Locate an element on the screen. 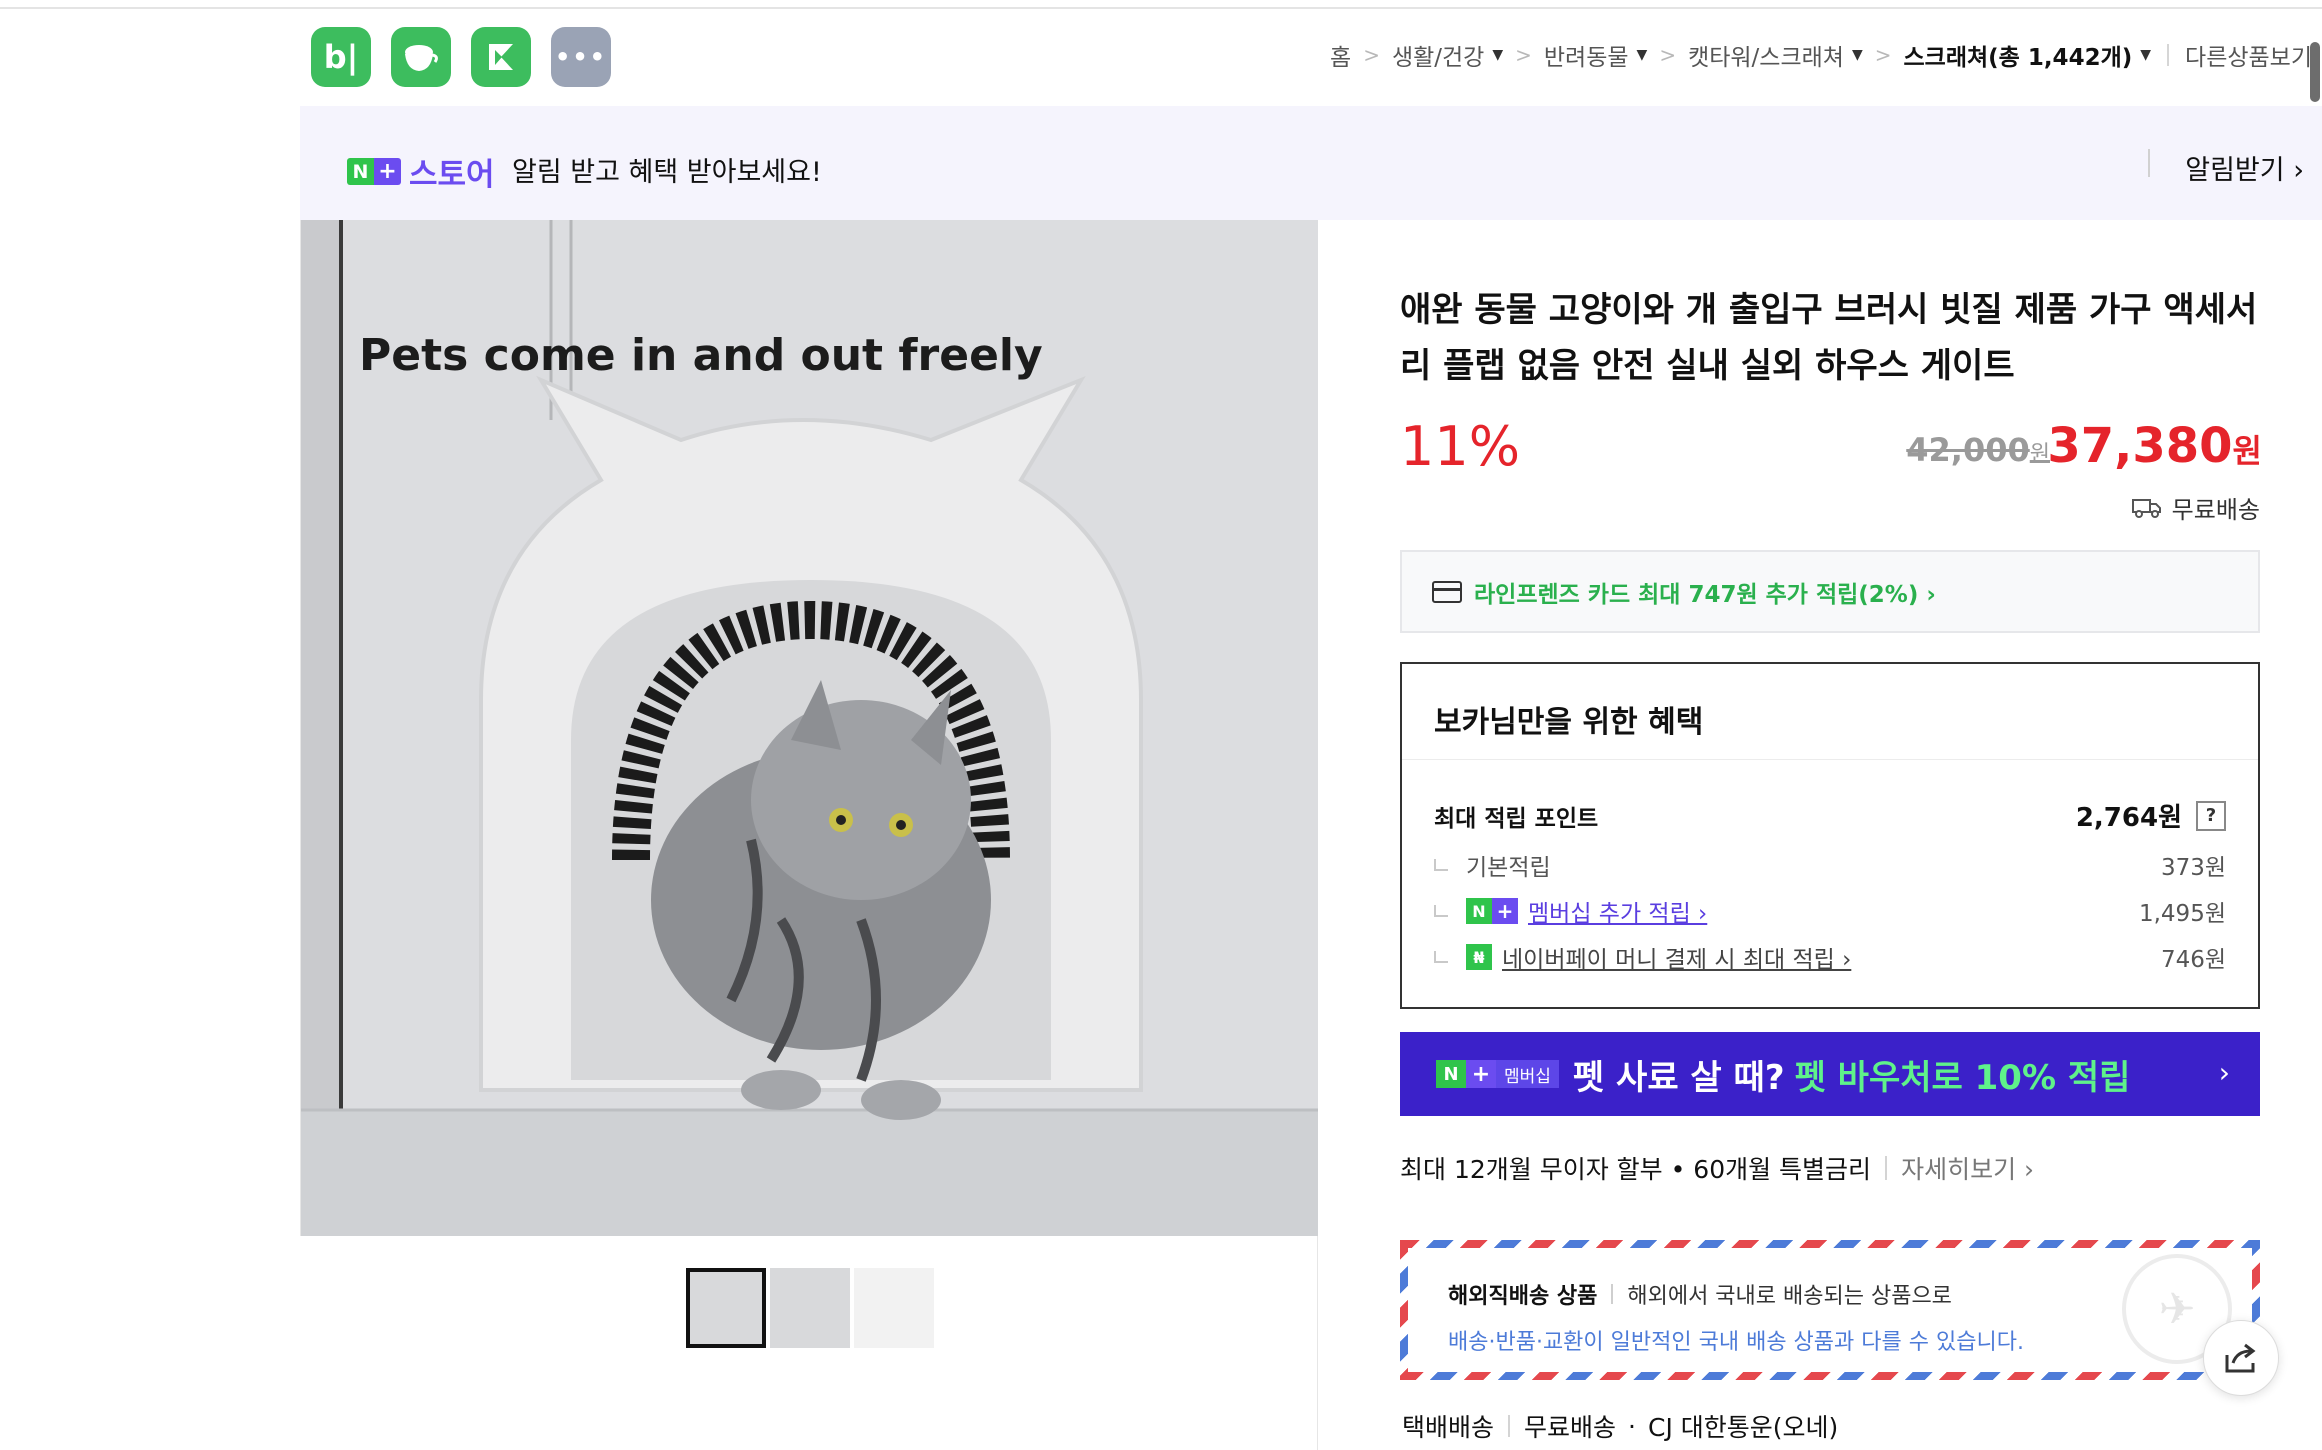  basic-points-label: 기본적립 is located at coordinates (1508, 868).